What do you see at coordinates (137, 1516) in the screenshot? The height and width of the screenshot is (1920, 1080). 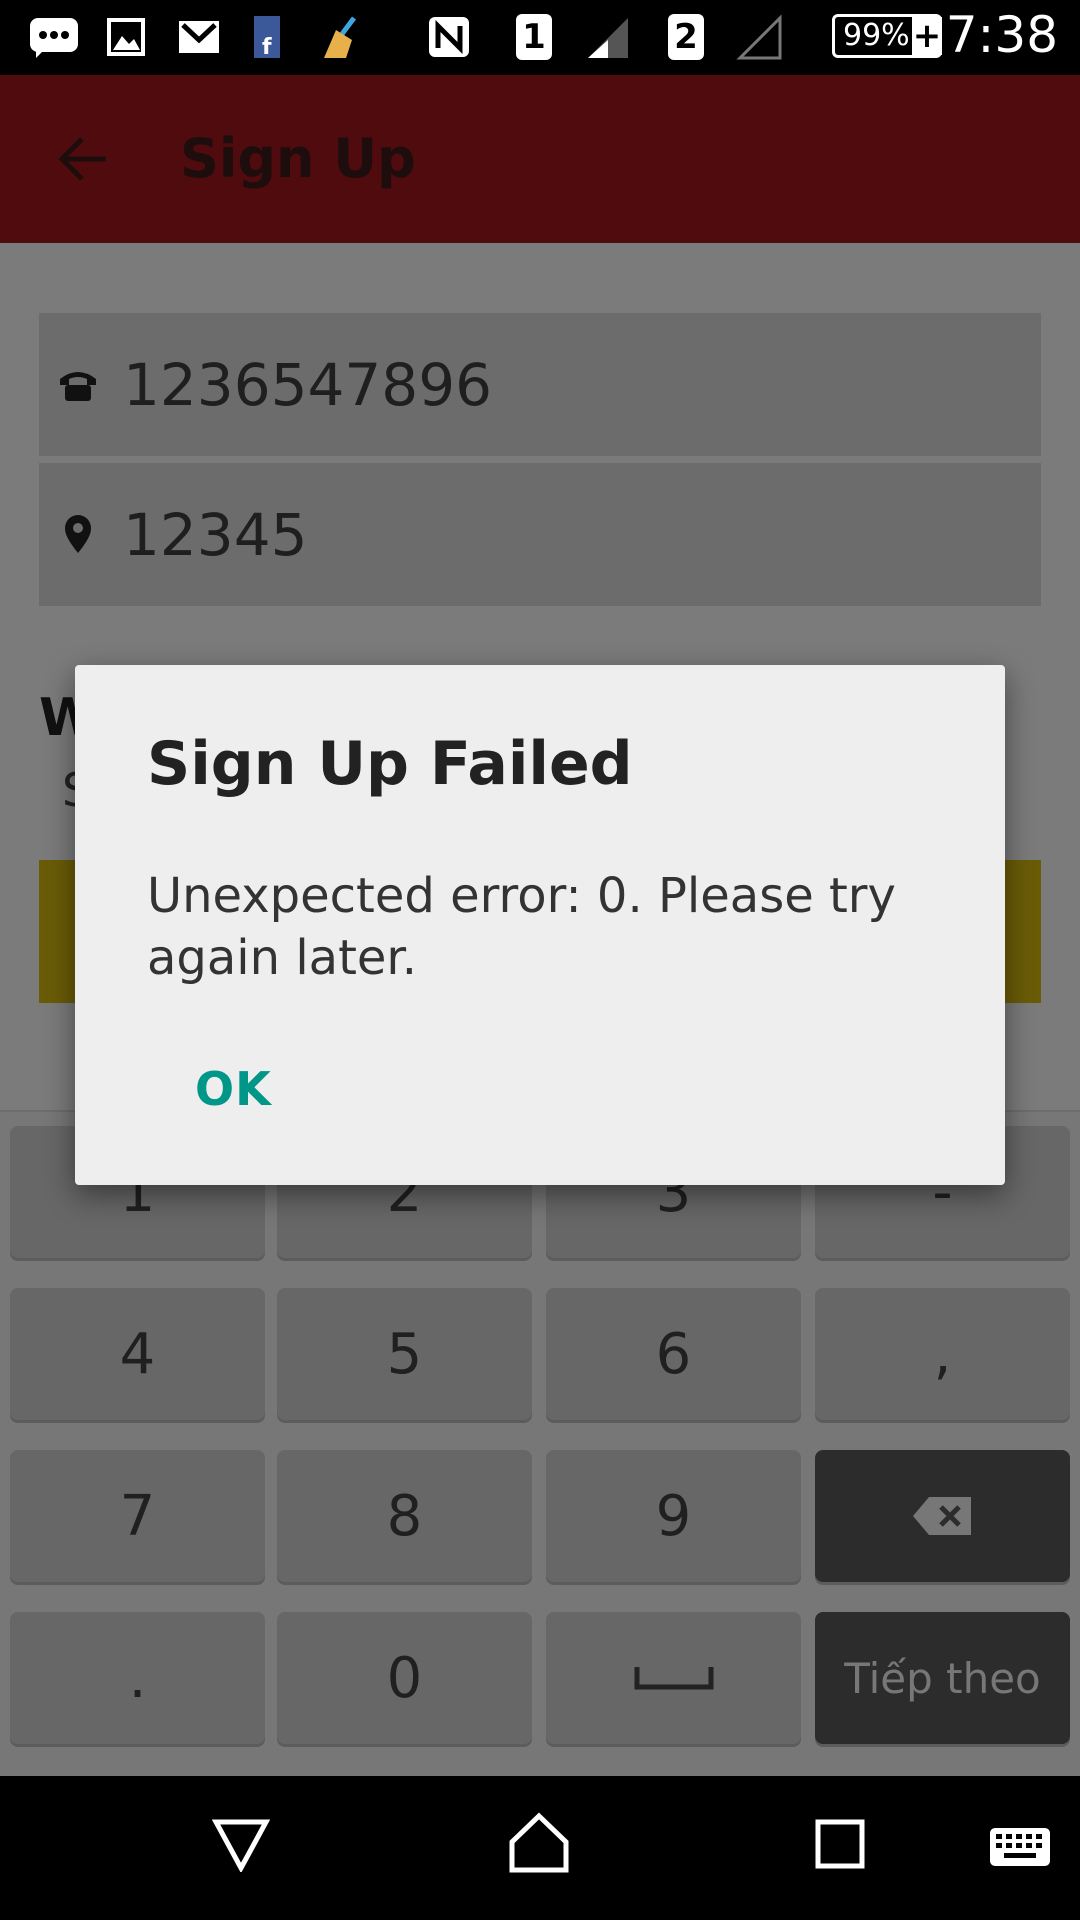 I see `key-7: 7` at bounding box center [137, 1516].